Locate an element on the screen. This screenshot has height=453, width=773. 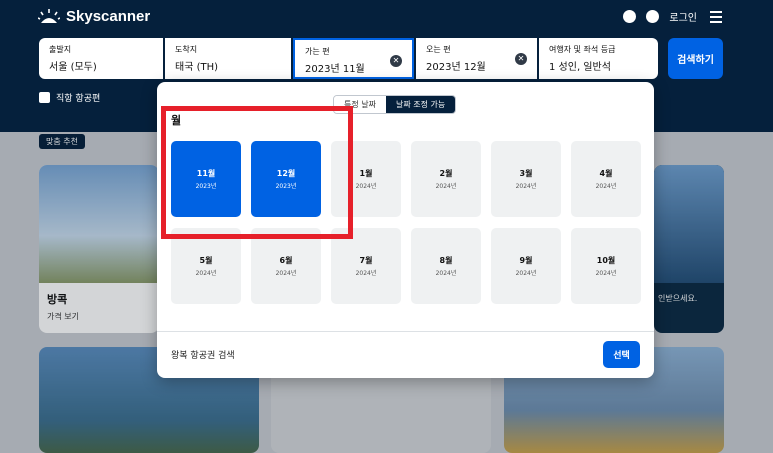
origin-field: 출발지 서울 (모두) is located at coordinates (101, 58).